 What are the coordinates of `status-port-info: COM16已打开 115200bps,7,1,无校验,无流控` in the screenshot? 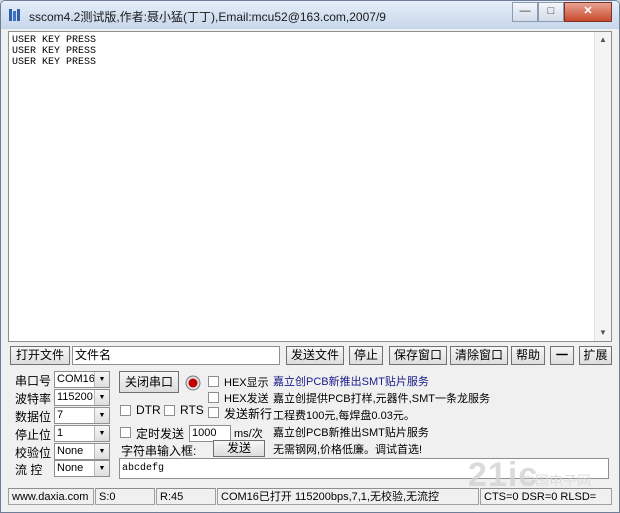 It's located at (348, 496).